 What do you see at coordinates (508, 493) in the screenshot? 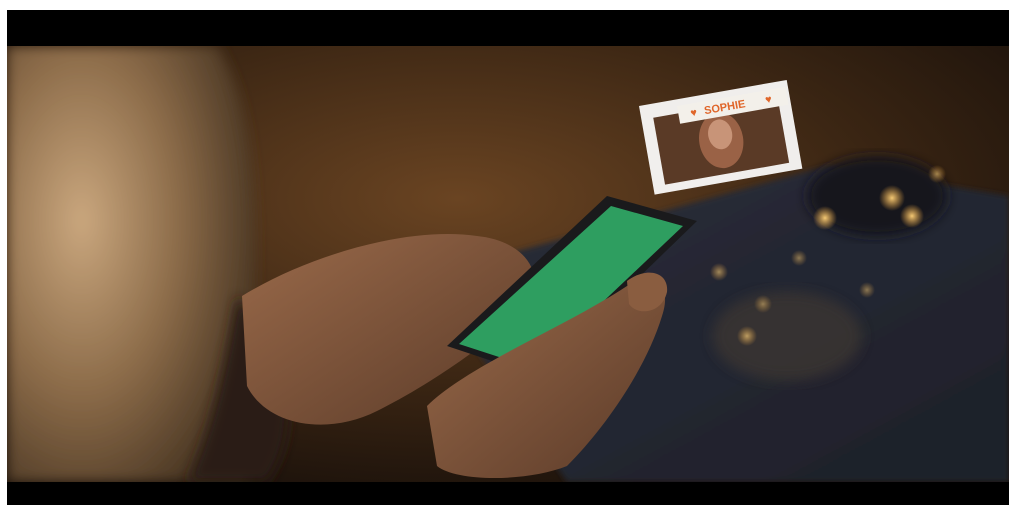
I see `letterbox-bottom` at bounding box center [508, 493].